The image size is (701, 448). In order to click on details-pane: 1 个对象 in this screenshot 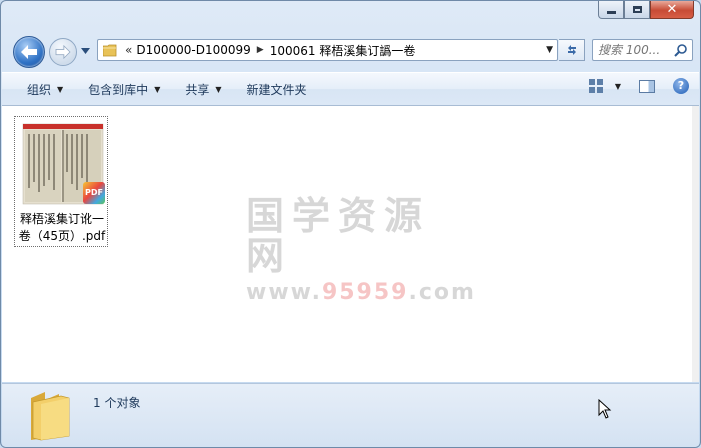, I will do `click(350, 415)`.